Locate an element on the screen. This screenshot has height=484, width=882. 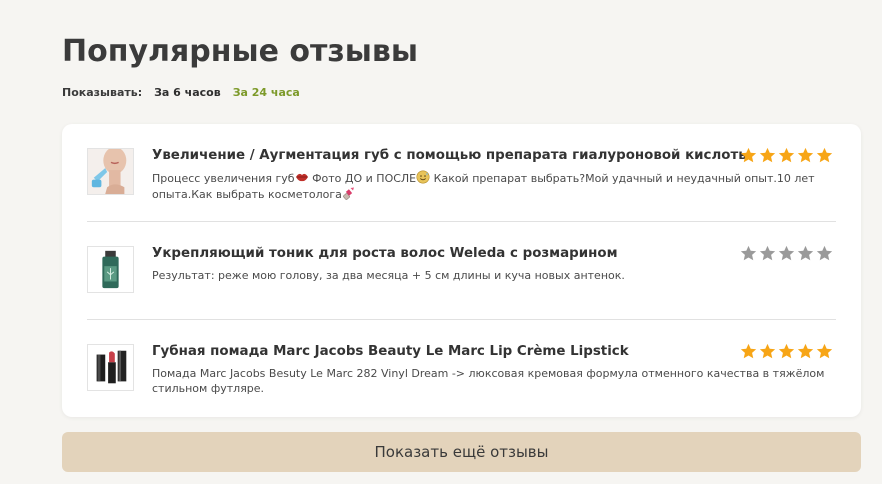
page-title: Популярные отзывы is located at coordinates (240, 51).